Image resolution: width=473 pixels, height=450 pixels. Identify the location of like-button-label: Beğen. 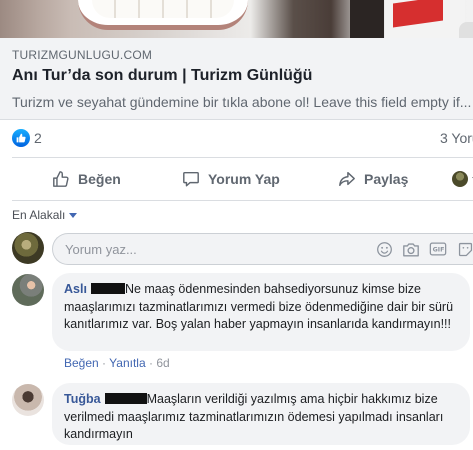
(99, 179).